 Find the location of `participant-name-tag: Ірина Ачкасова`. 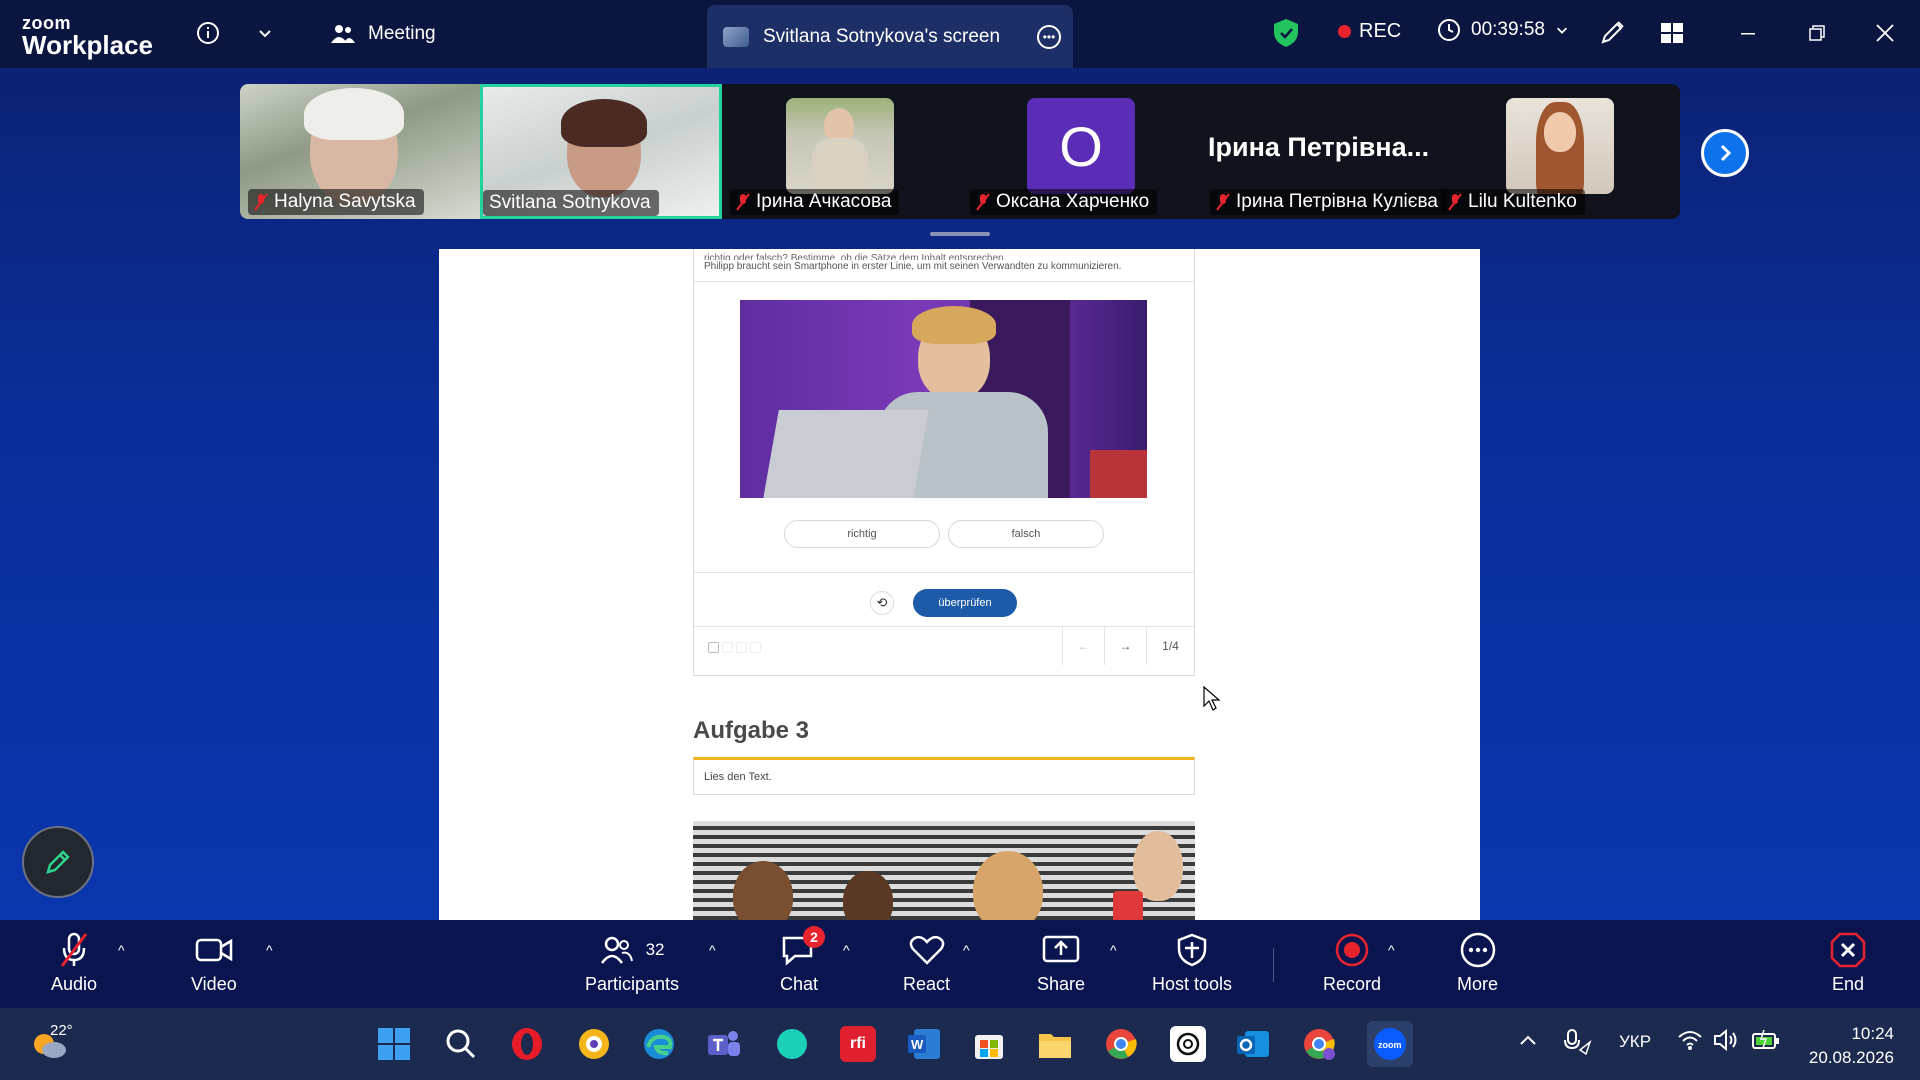

participant-name-tag: Ірина Ачкасова is located at coordinates (815, 202).